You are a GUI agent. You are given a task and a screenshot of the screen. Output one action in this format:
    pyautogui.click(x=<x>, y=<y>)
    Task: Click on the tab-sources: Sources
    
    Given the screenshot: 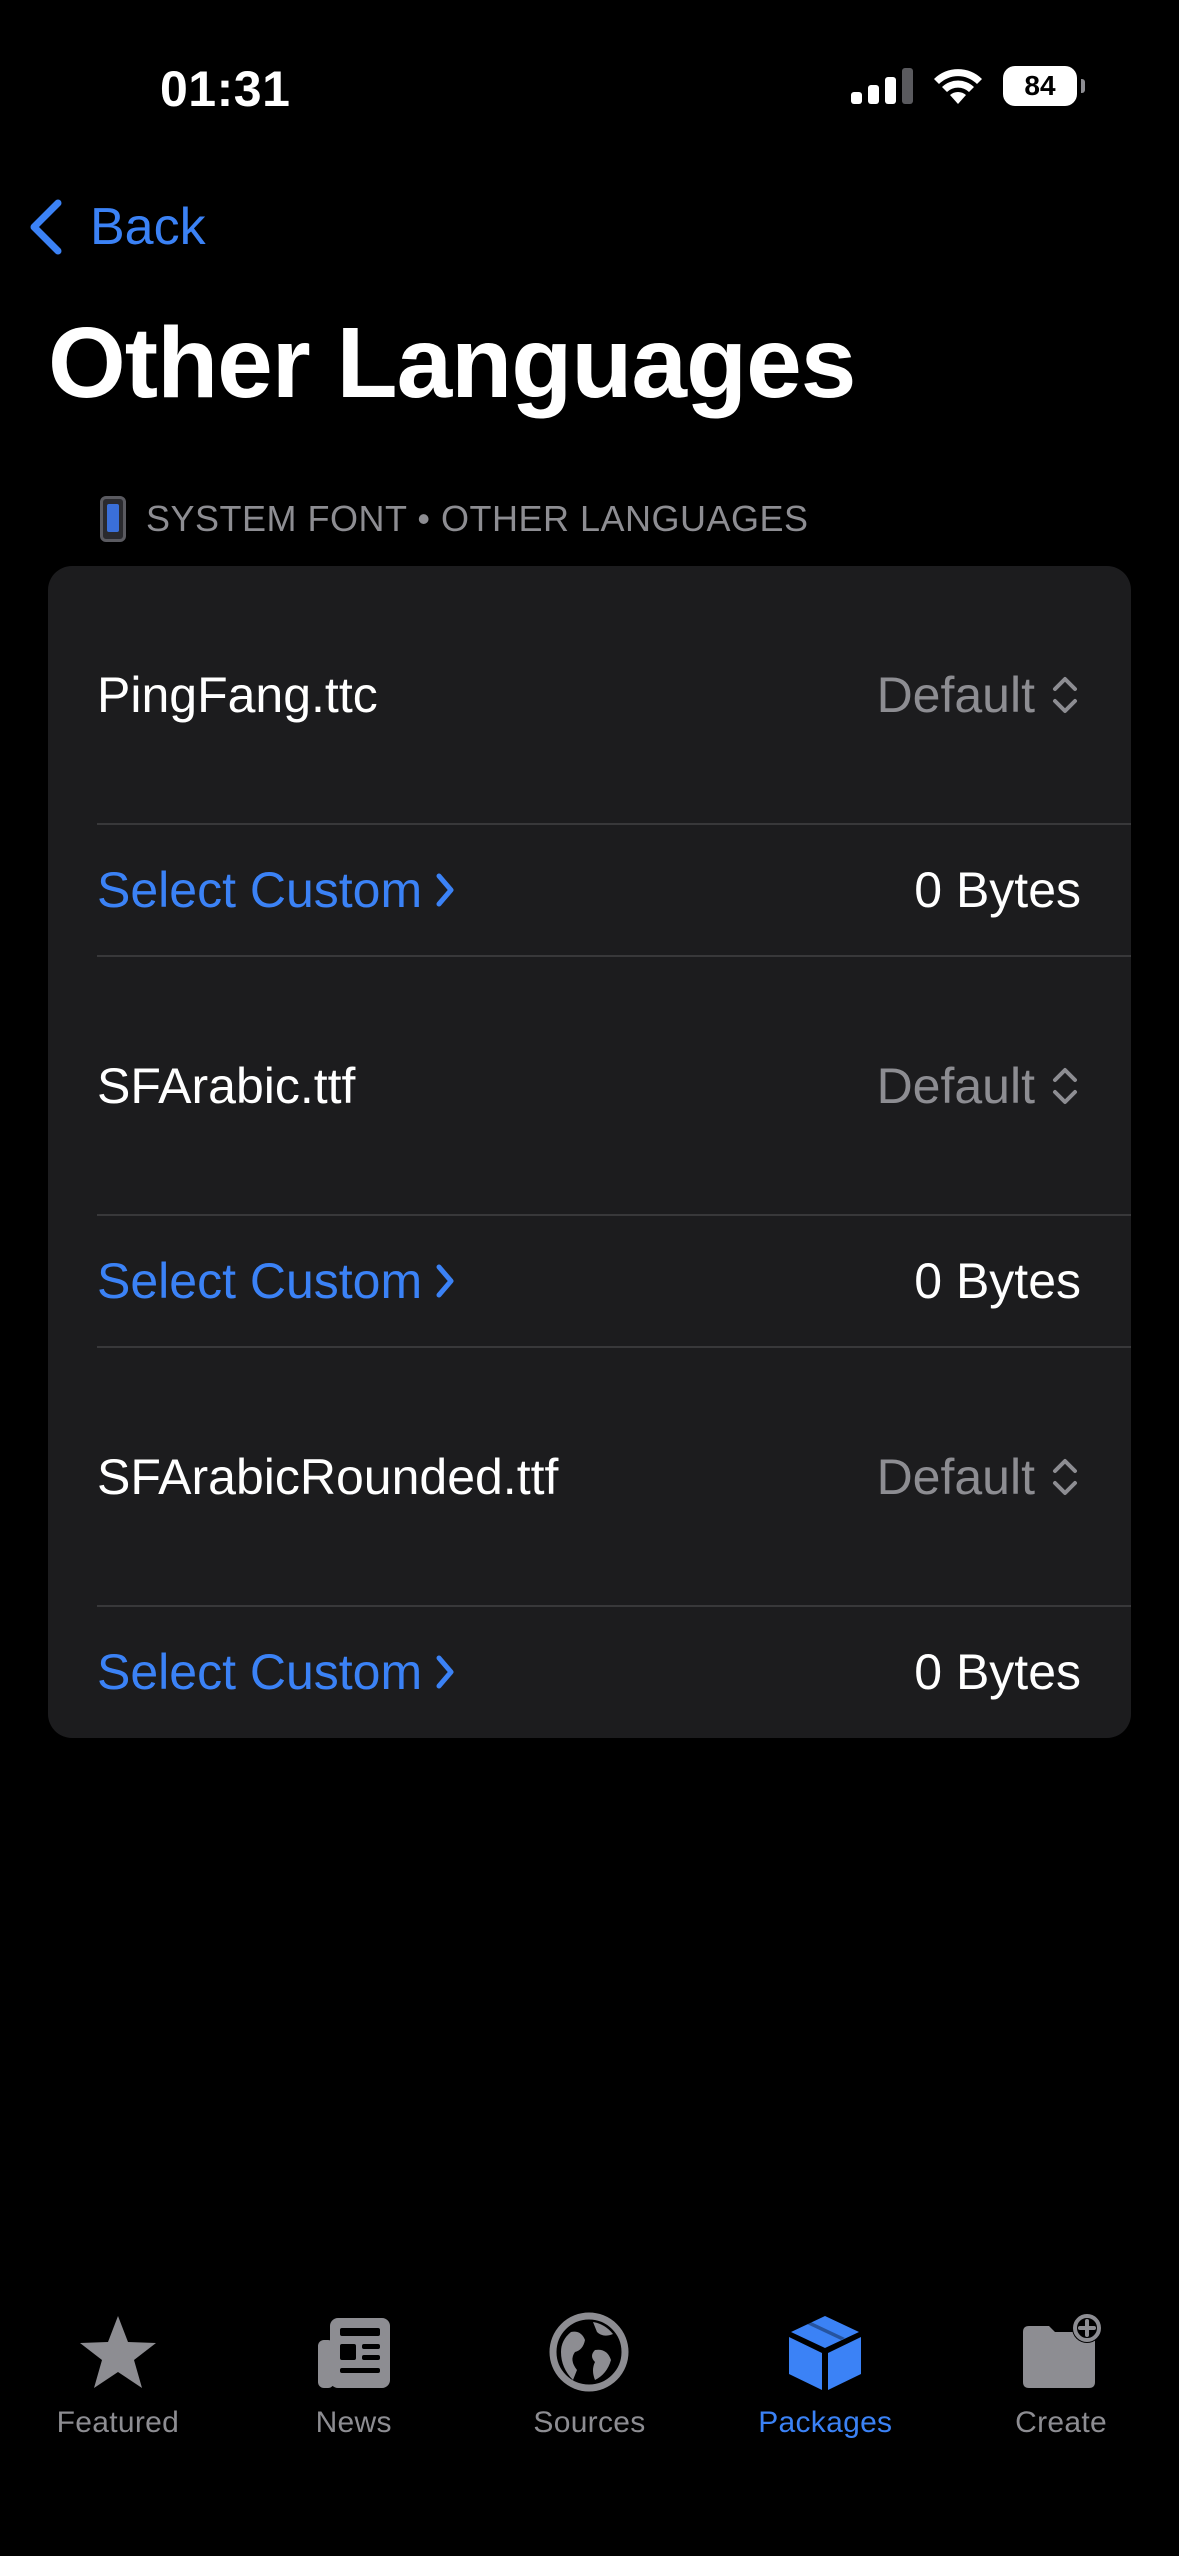 What is the action you would take?
    pyautogui.click(x=590, y=2390)
    